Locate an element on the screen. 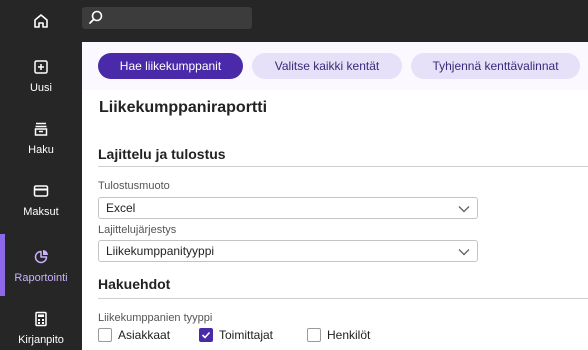  plus-square-icon is located at coordinates (41, 67).